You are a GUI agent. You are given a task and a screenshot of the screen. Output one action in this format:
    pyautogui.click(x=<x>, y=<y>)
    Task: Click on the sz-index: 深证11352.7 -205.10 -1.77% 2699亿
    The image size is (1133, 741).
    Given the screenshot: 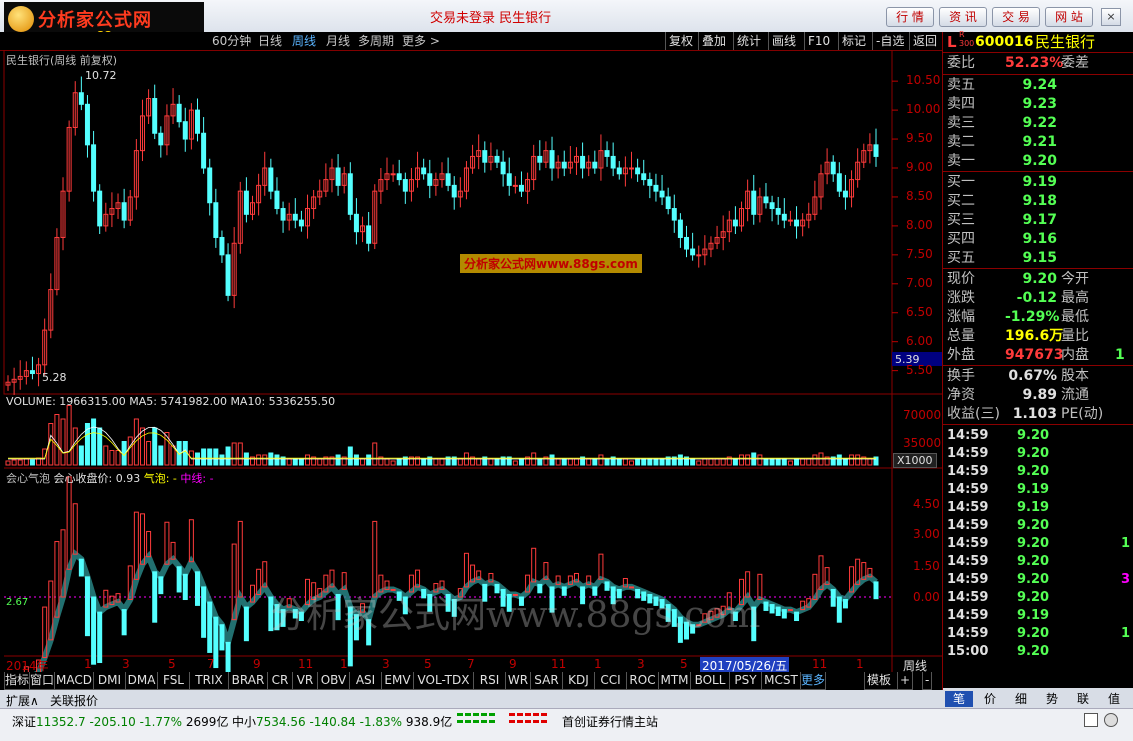 What is the action you would take?
    pyautogui.click(x=120, y=721)
    